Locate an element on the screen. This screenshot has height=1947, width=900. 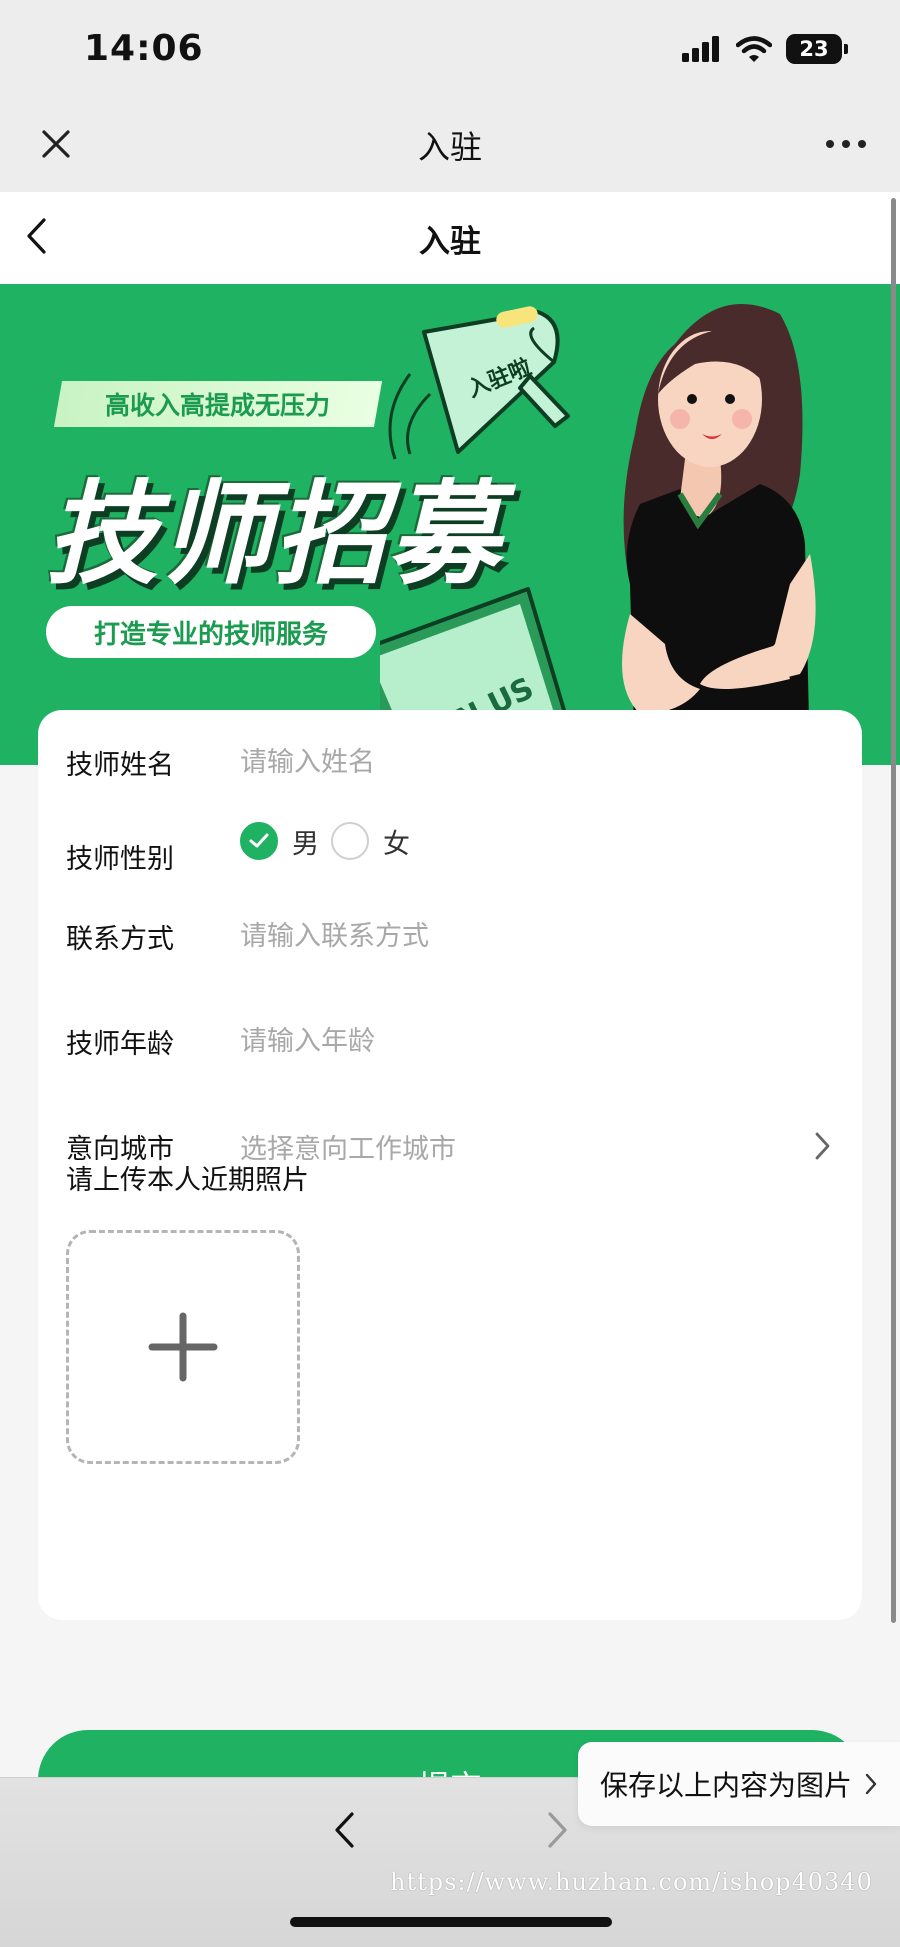
banner-tag: 高收入高提成无压力 is located at coordinates (218, 404).